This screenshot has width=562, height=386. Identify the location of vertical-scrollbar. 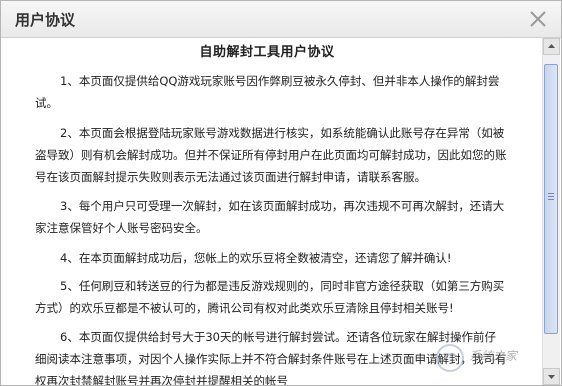
(551, 211).